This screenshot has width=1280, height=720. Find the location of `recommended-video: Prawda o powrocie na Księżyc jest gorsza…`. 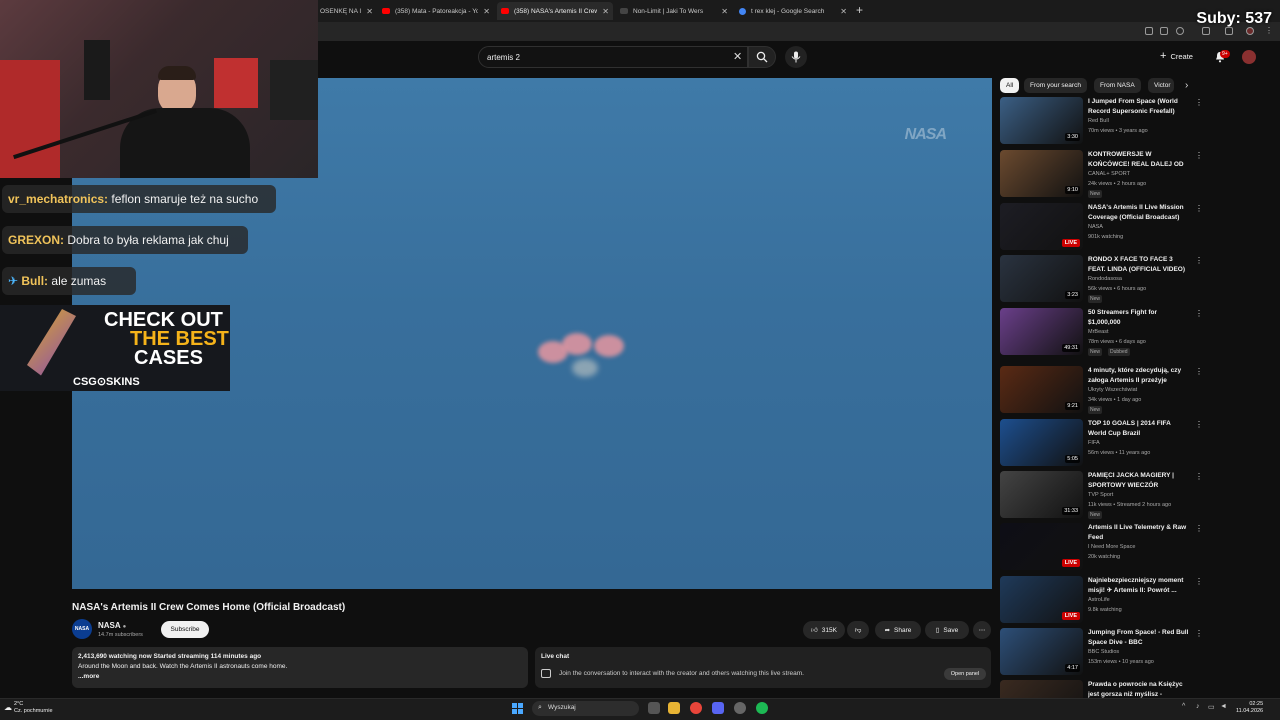

recommended-video: Prawda o powrocie na Księżyc jest gorsza… is located at coordinates (1097, 689).